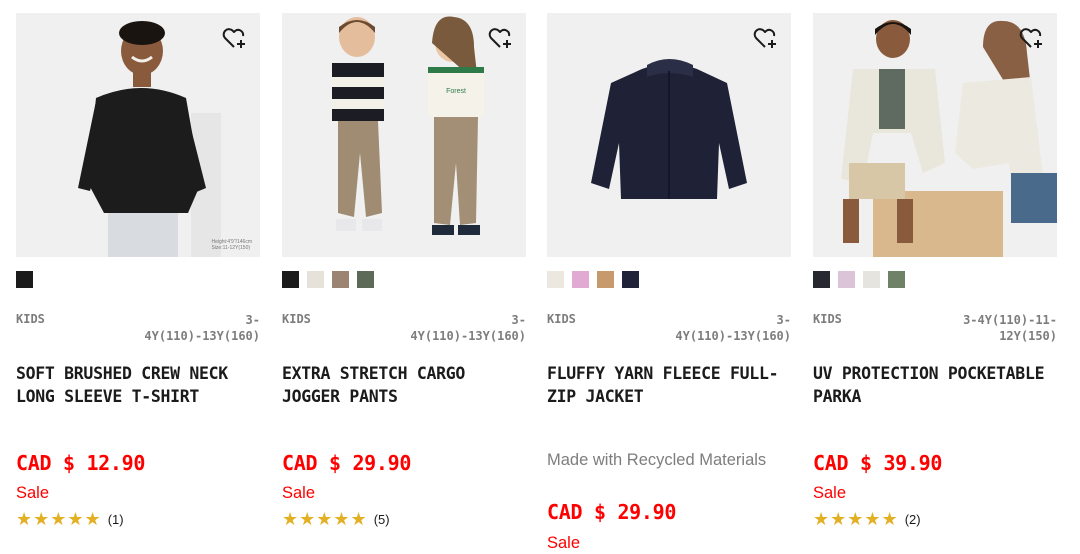 This screenshot has width=1080, height=554. I want to click on product-price: CAD $ 12.90, so click(81, 463).